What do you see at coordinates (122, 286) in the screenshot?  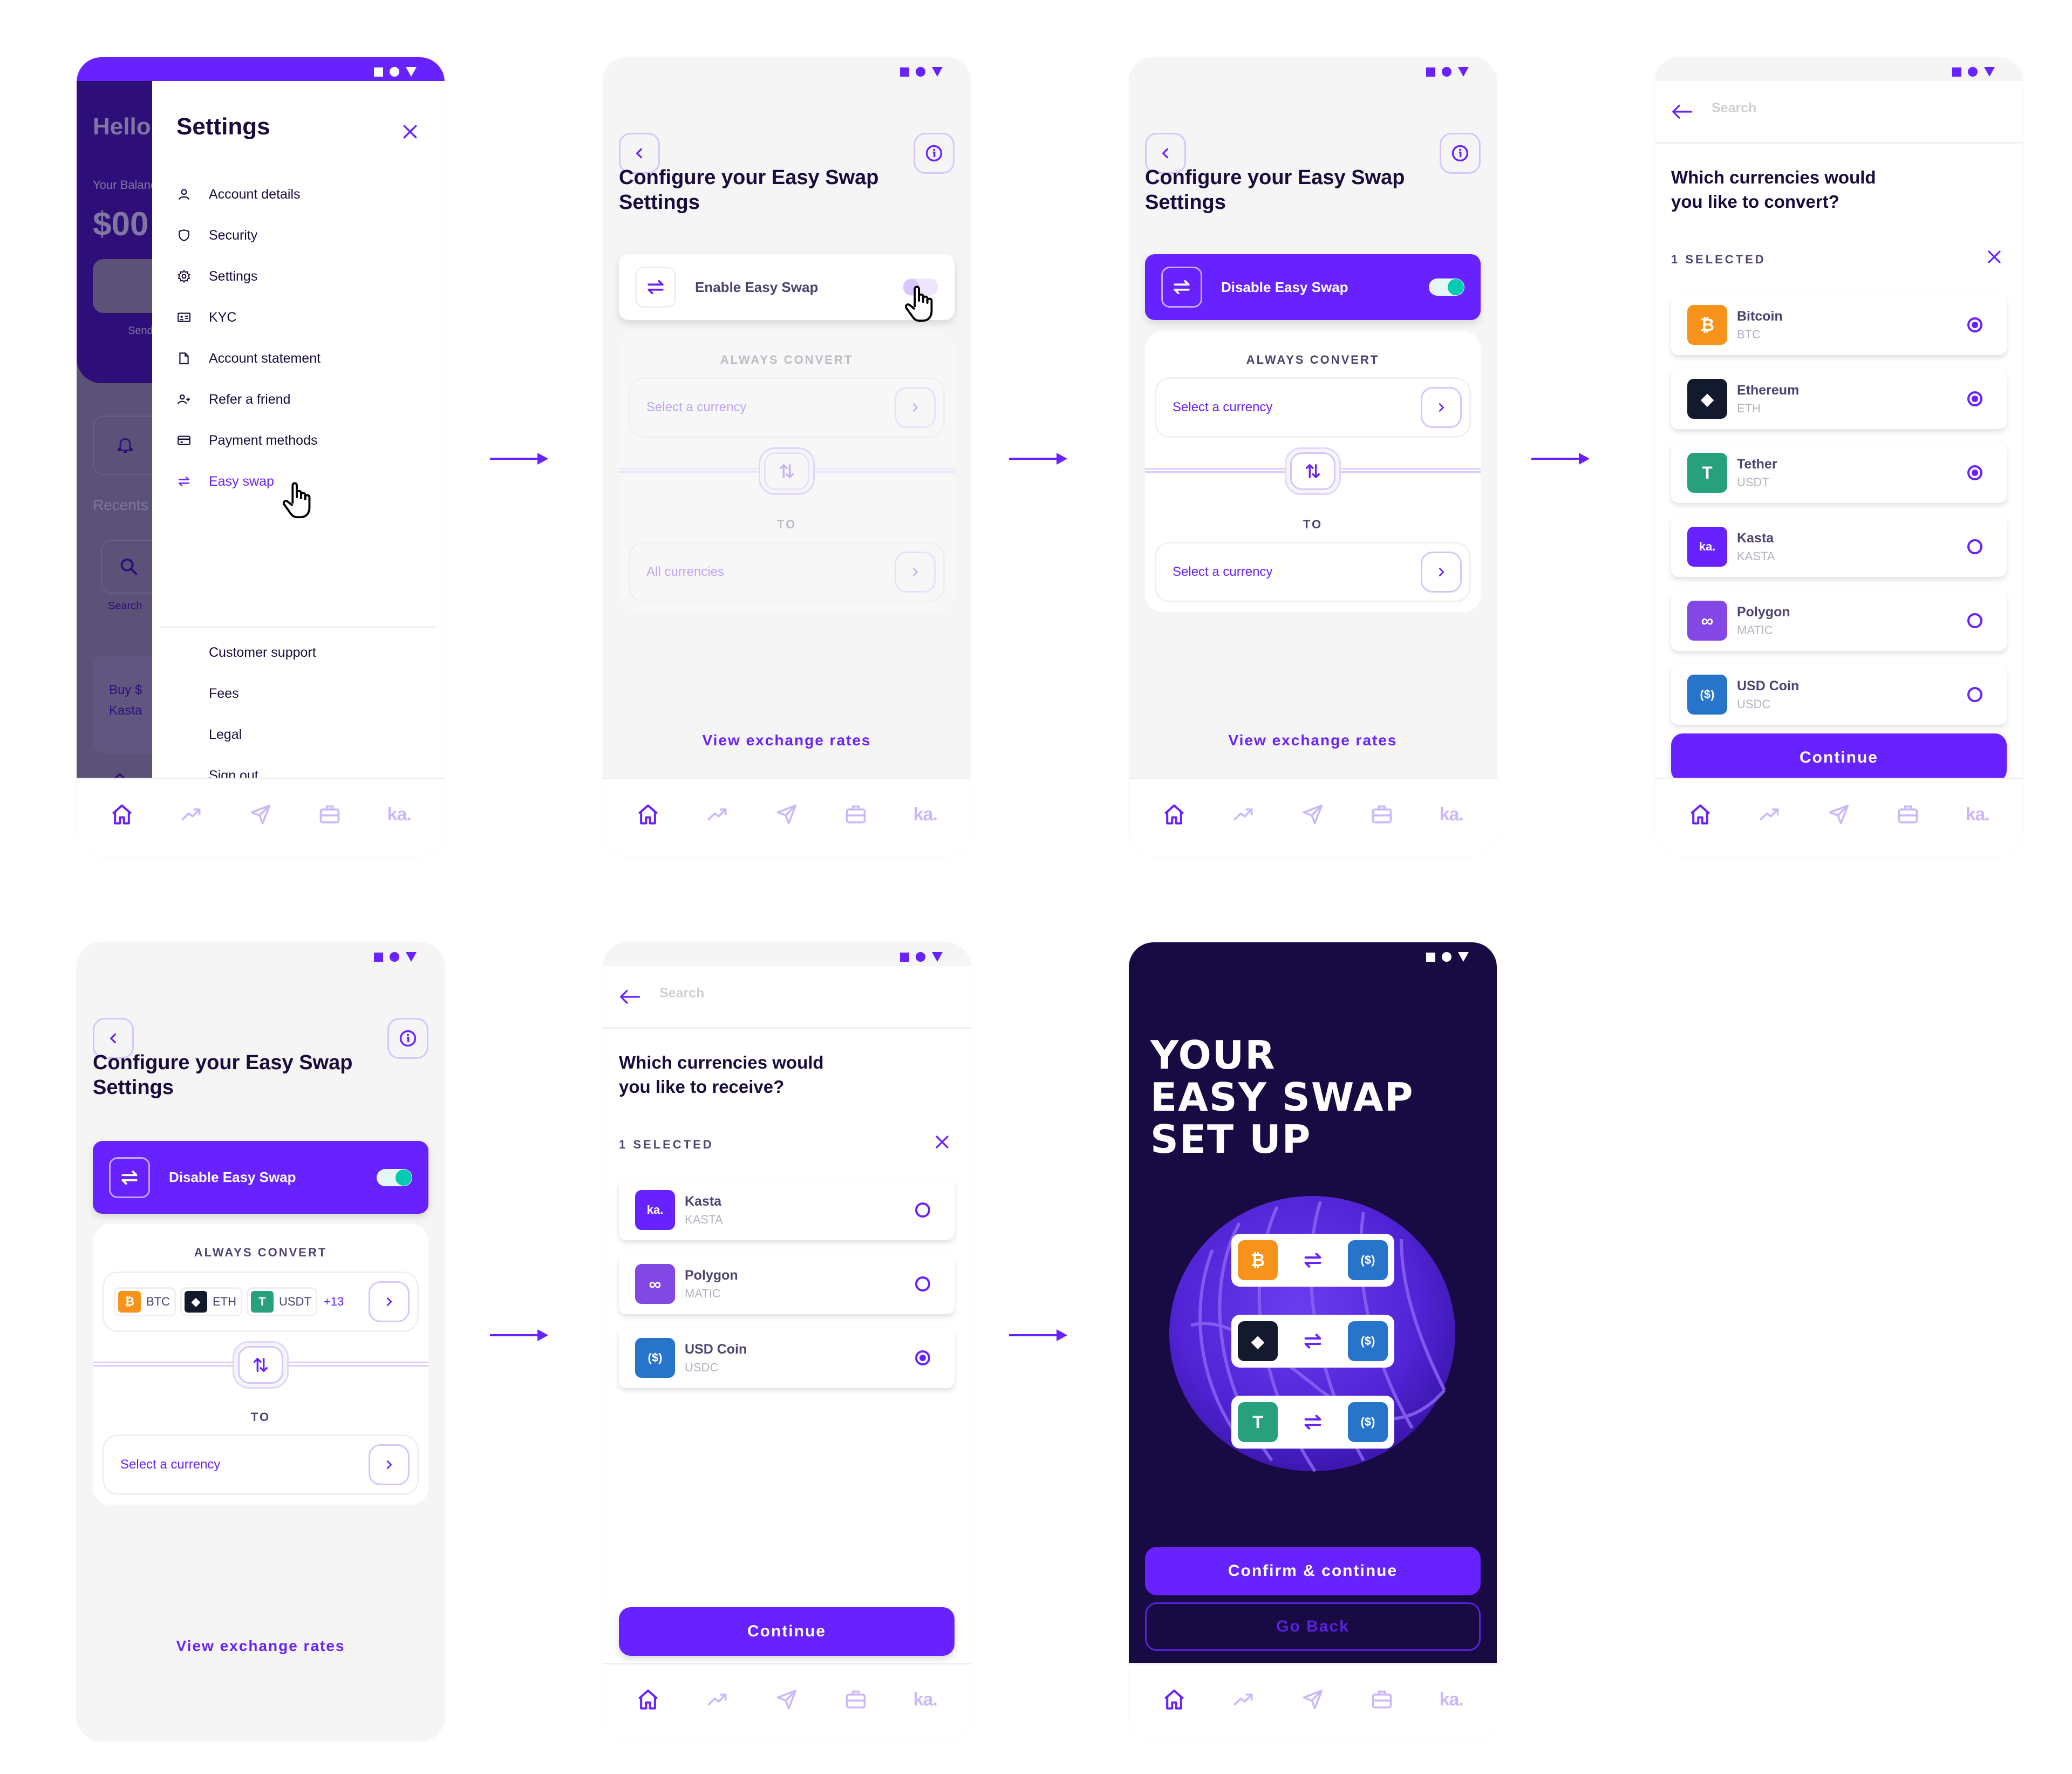 I see `send-button` at bounding box center [122, 286].